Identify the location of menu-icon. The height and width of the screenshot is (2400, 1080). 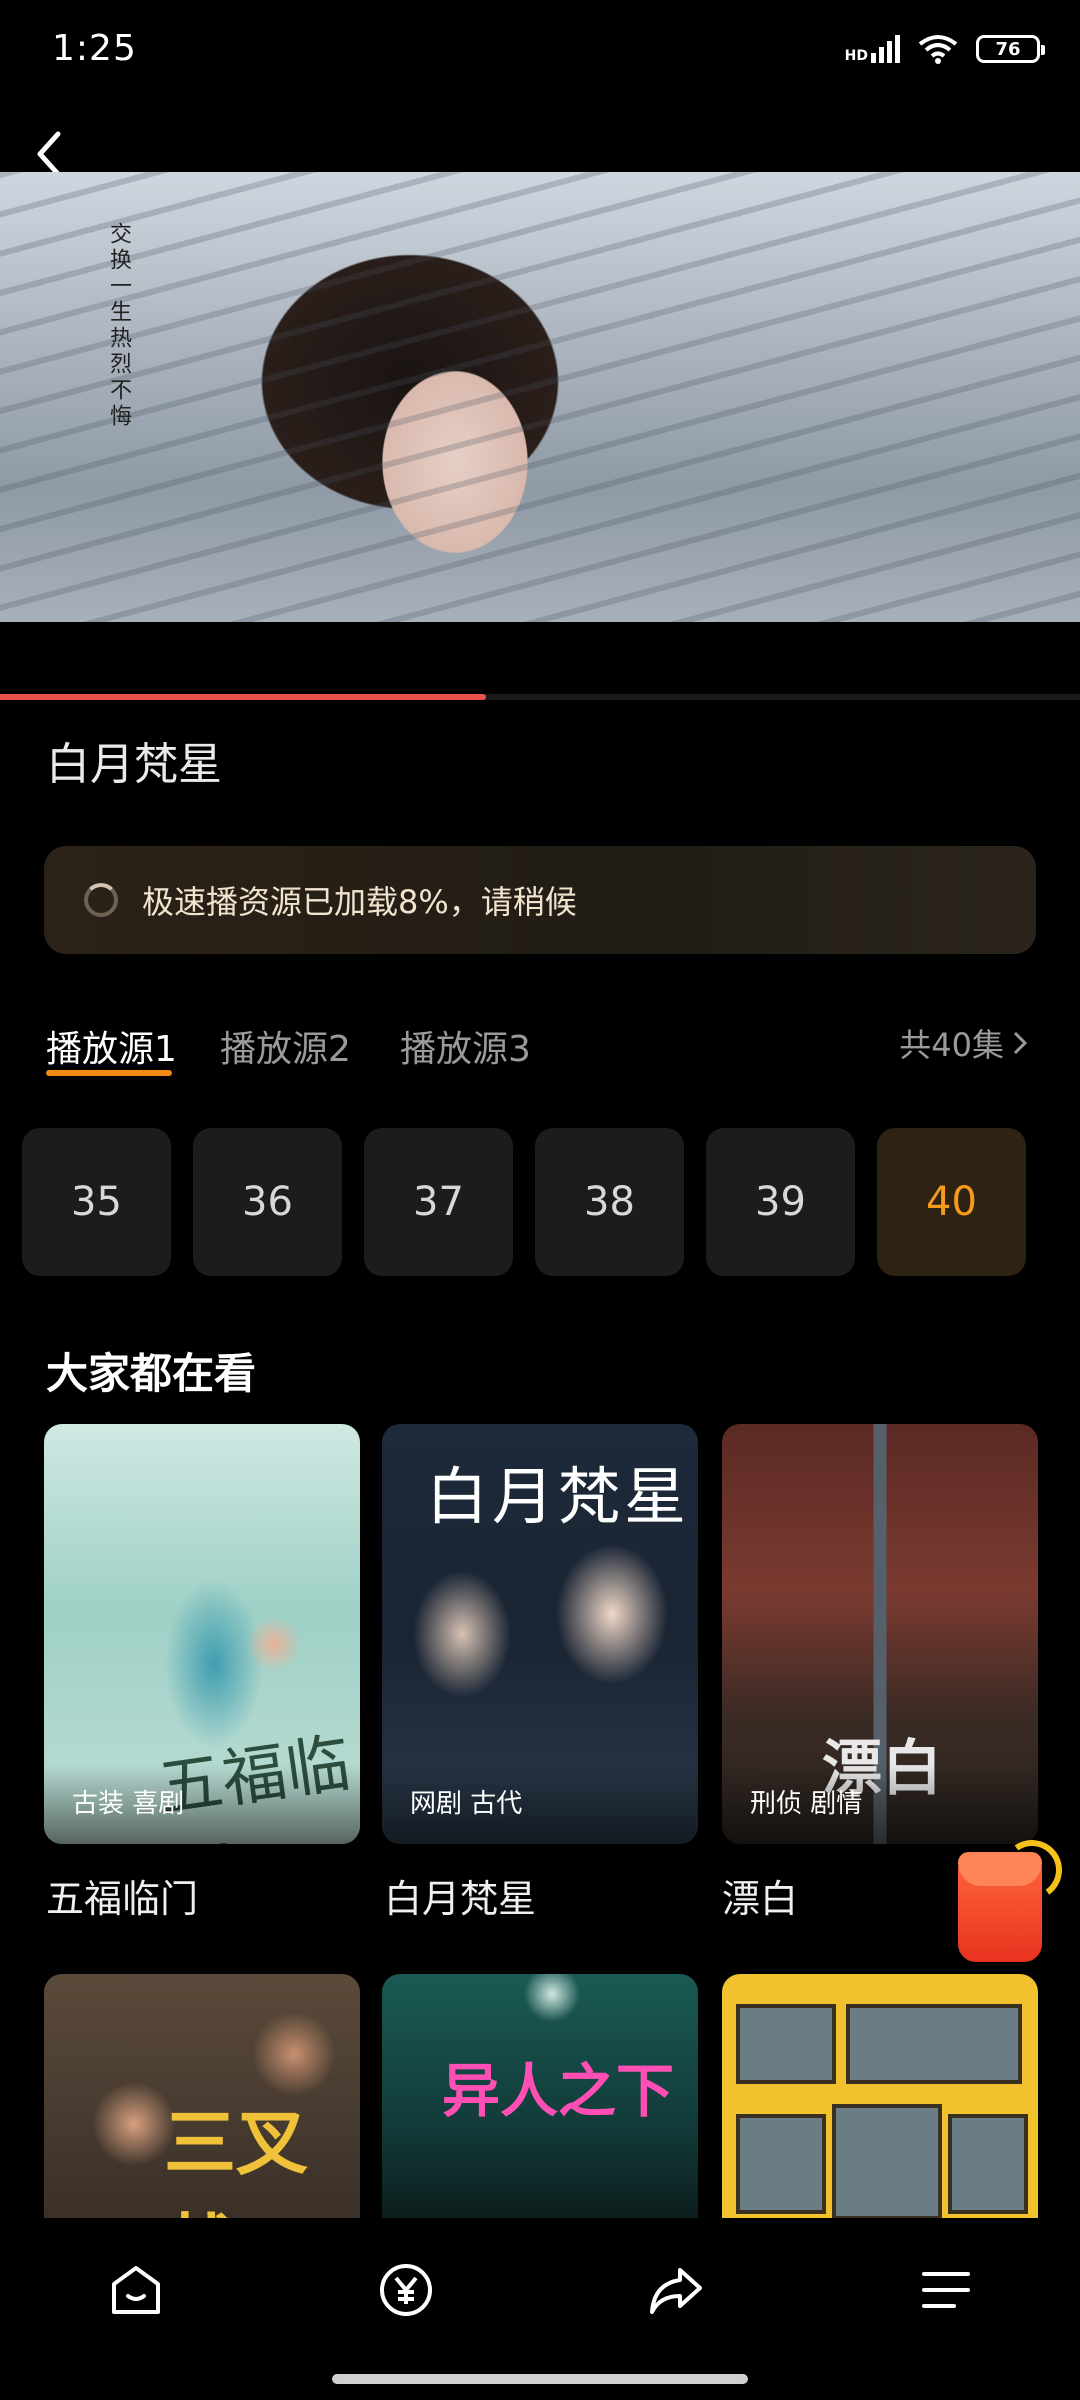
(946, 2290).